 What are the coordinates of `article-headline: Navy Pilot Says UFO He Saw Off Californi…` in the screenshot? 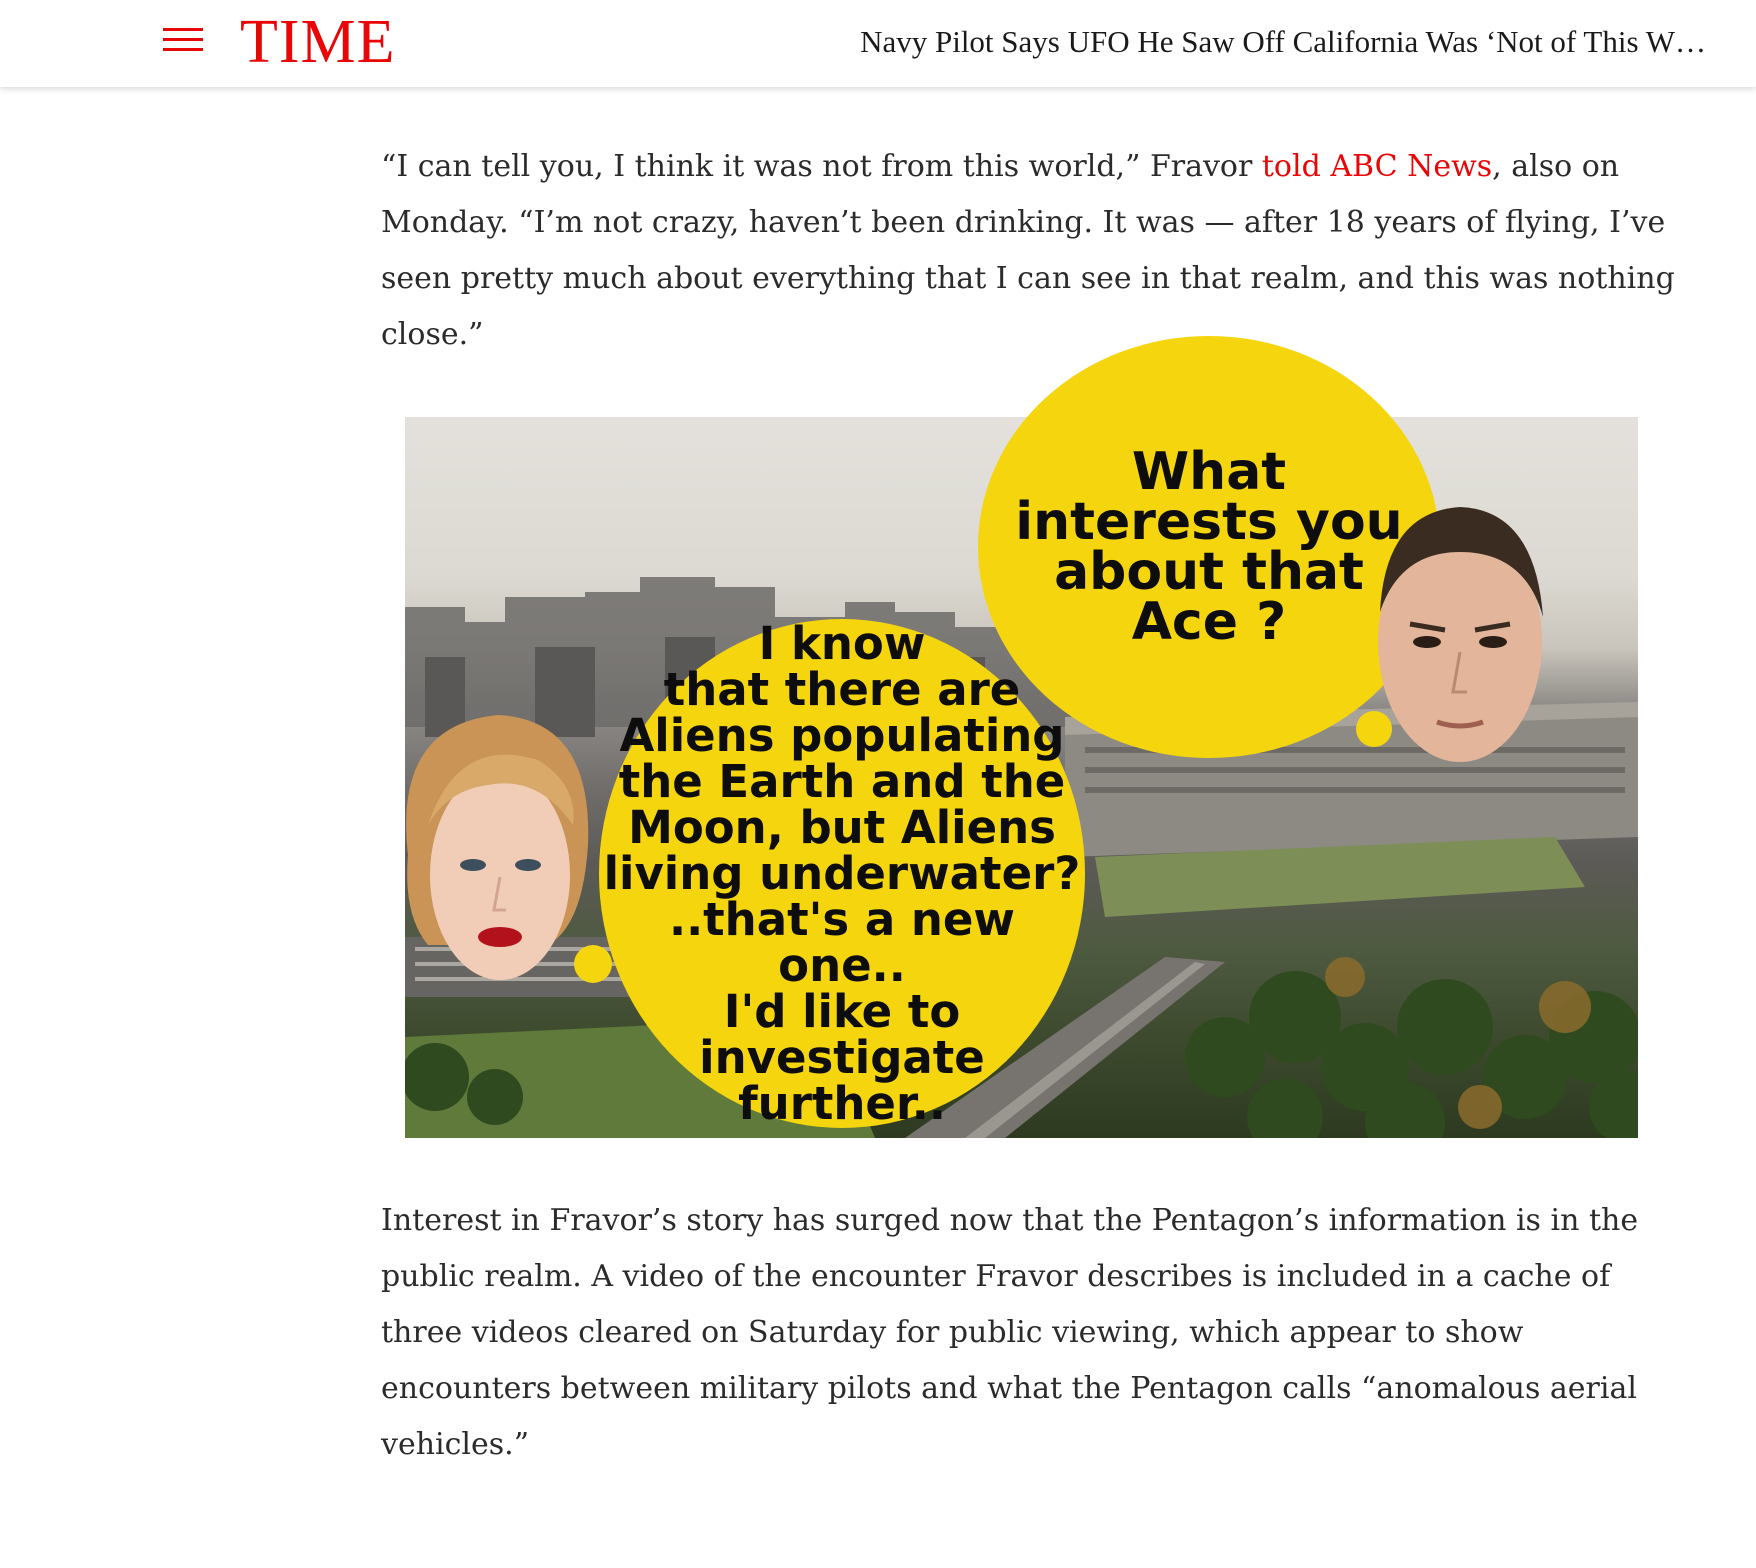 It's located at (1283, 41).